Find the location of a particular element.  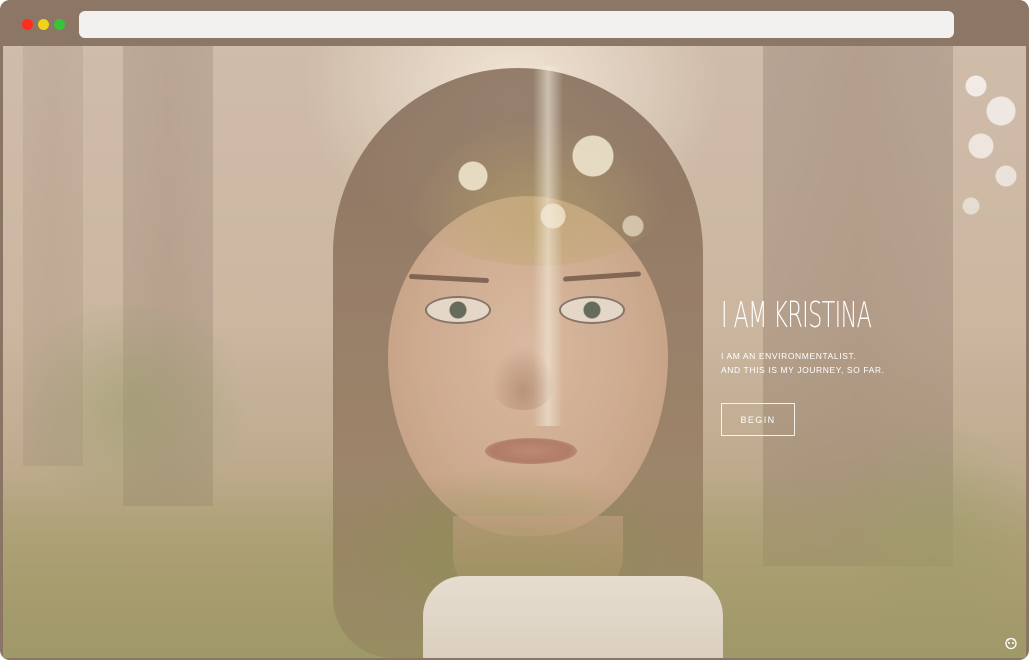

hero-subtitle-line: I AM AN ENVIRONMENTALIST. is located at coordinates (789, 356).